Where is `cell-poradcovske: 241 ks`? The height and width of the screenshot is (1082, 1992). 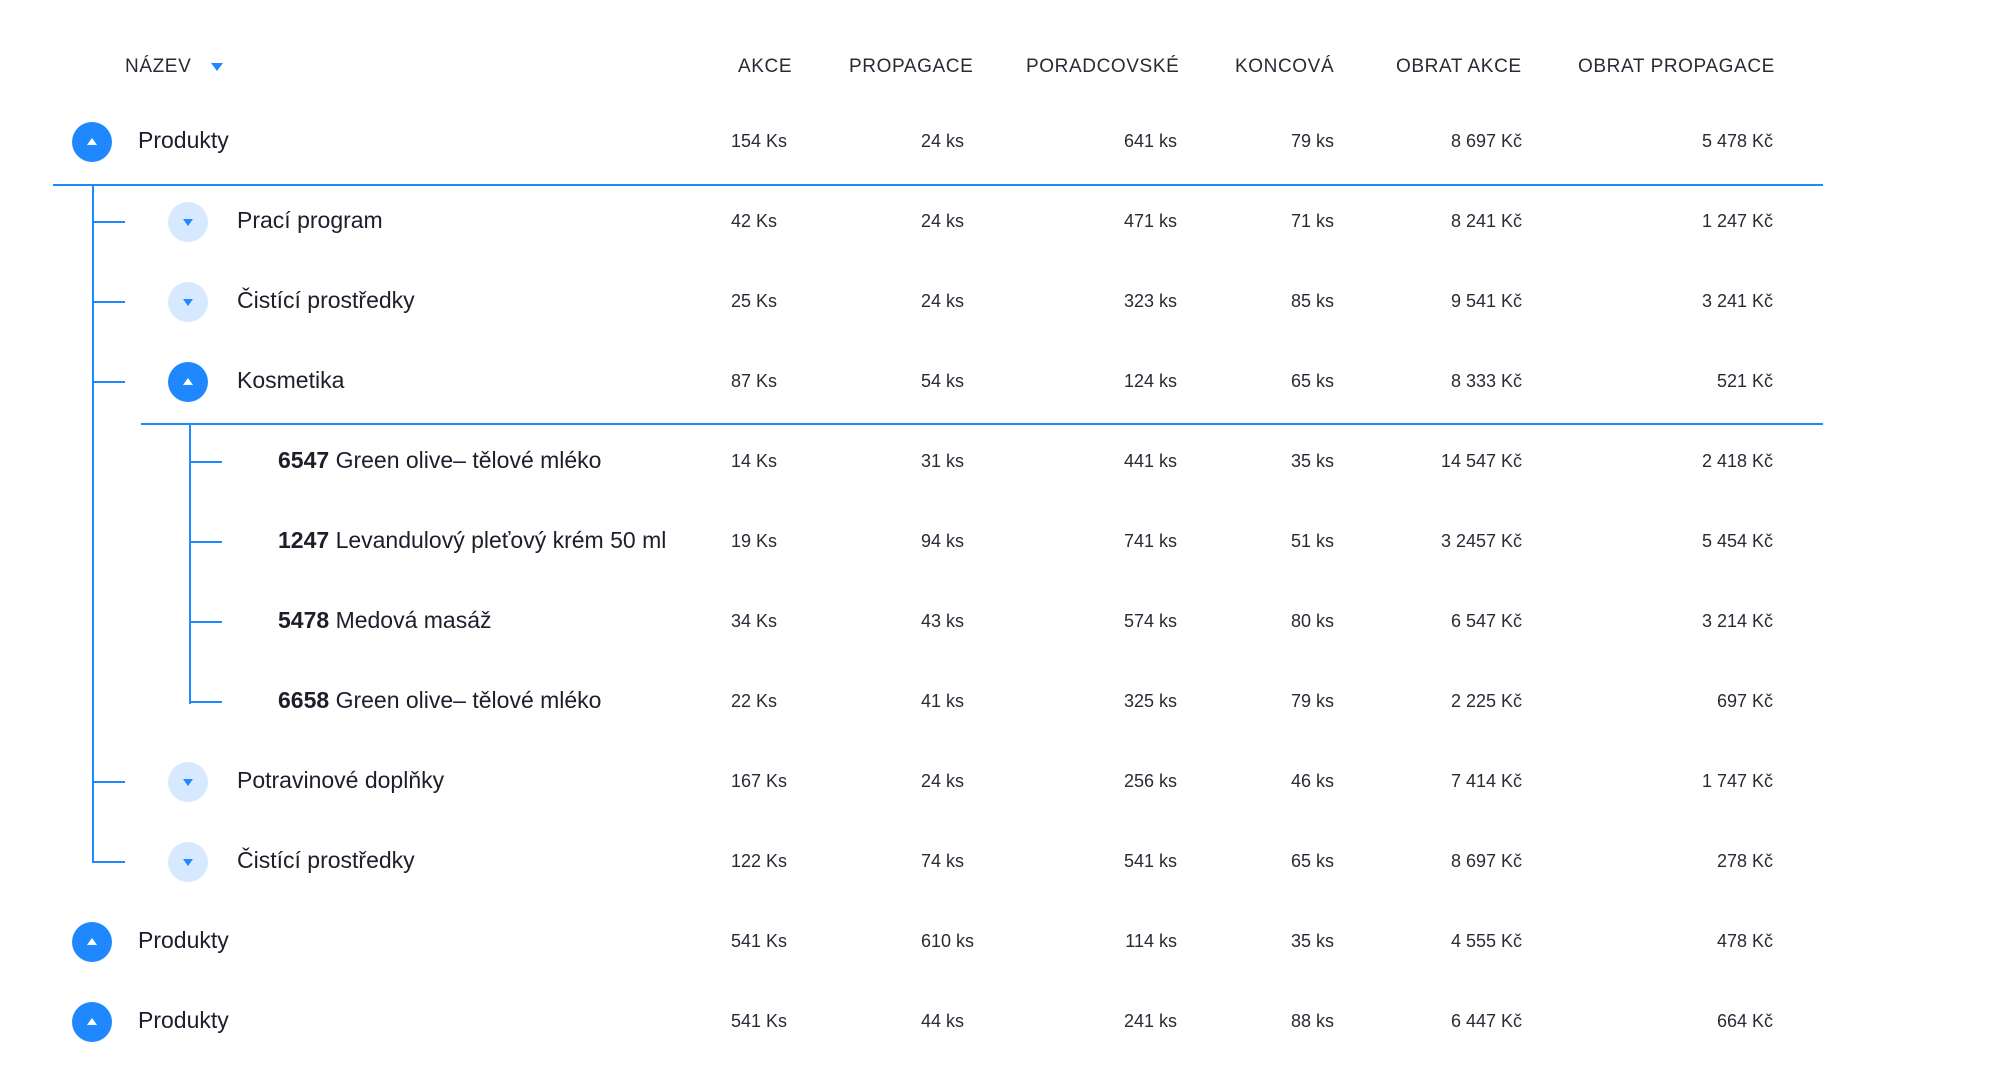 cell-poradcovske: 241 ks is located at coordinates (1150, 1021).